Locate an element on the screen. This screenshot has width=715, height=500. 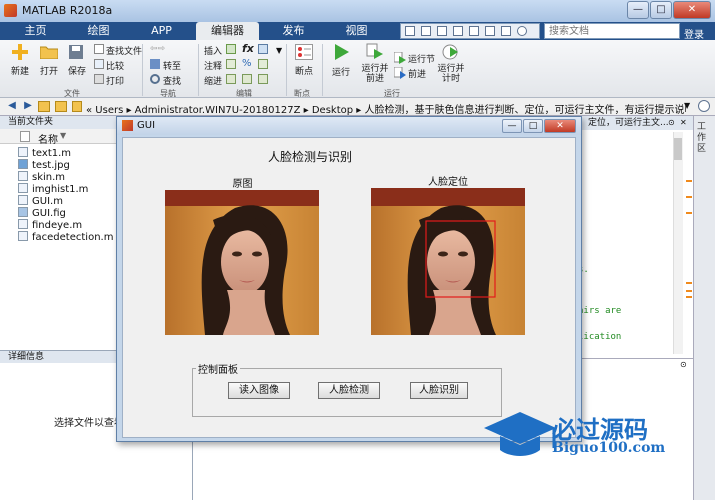
browse-folder-icon is located at coordinates (61, 106).